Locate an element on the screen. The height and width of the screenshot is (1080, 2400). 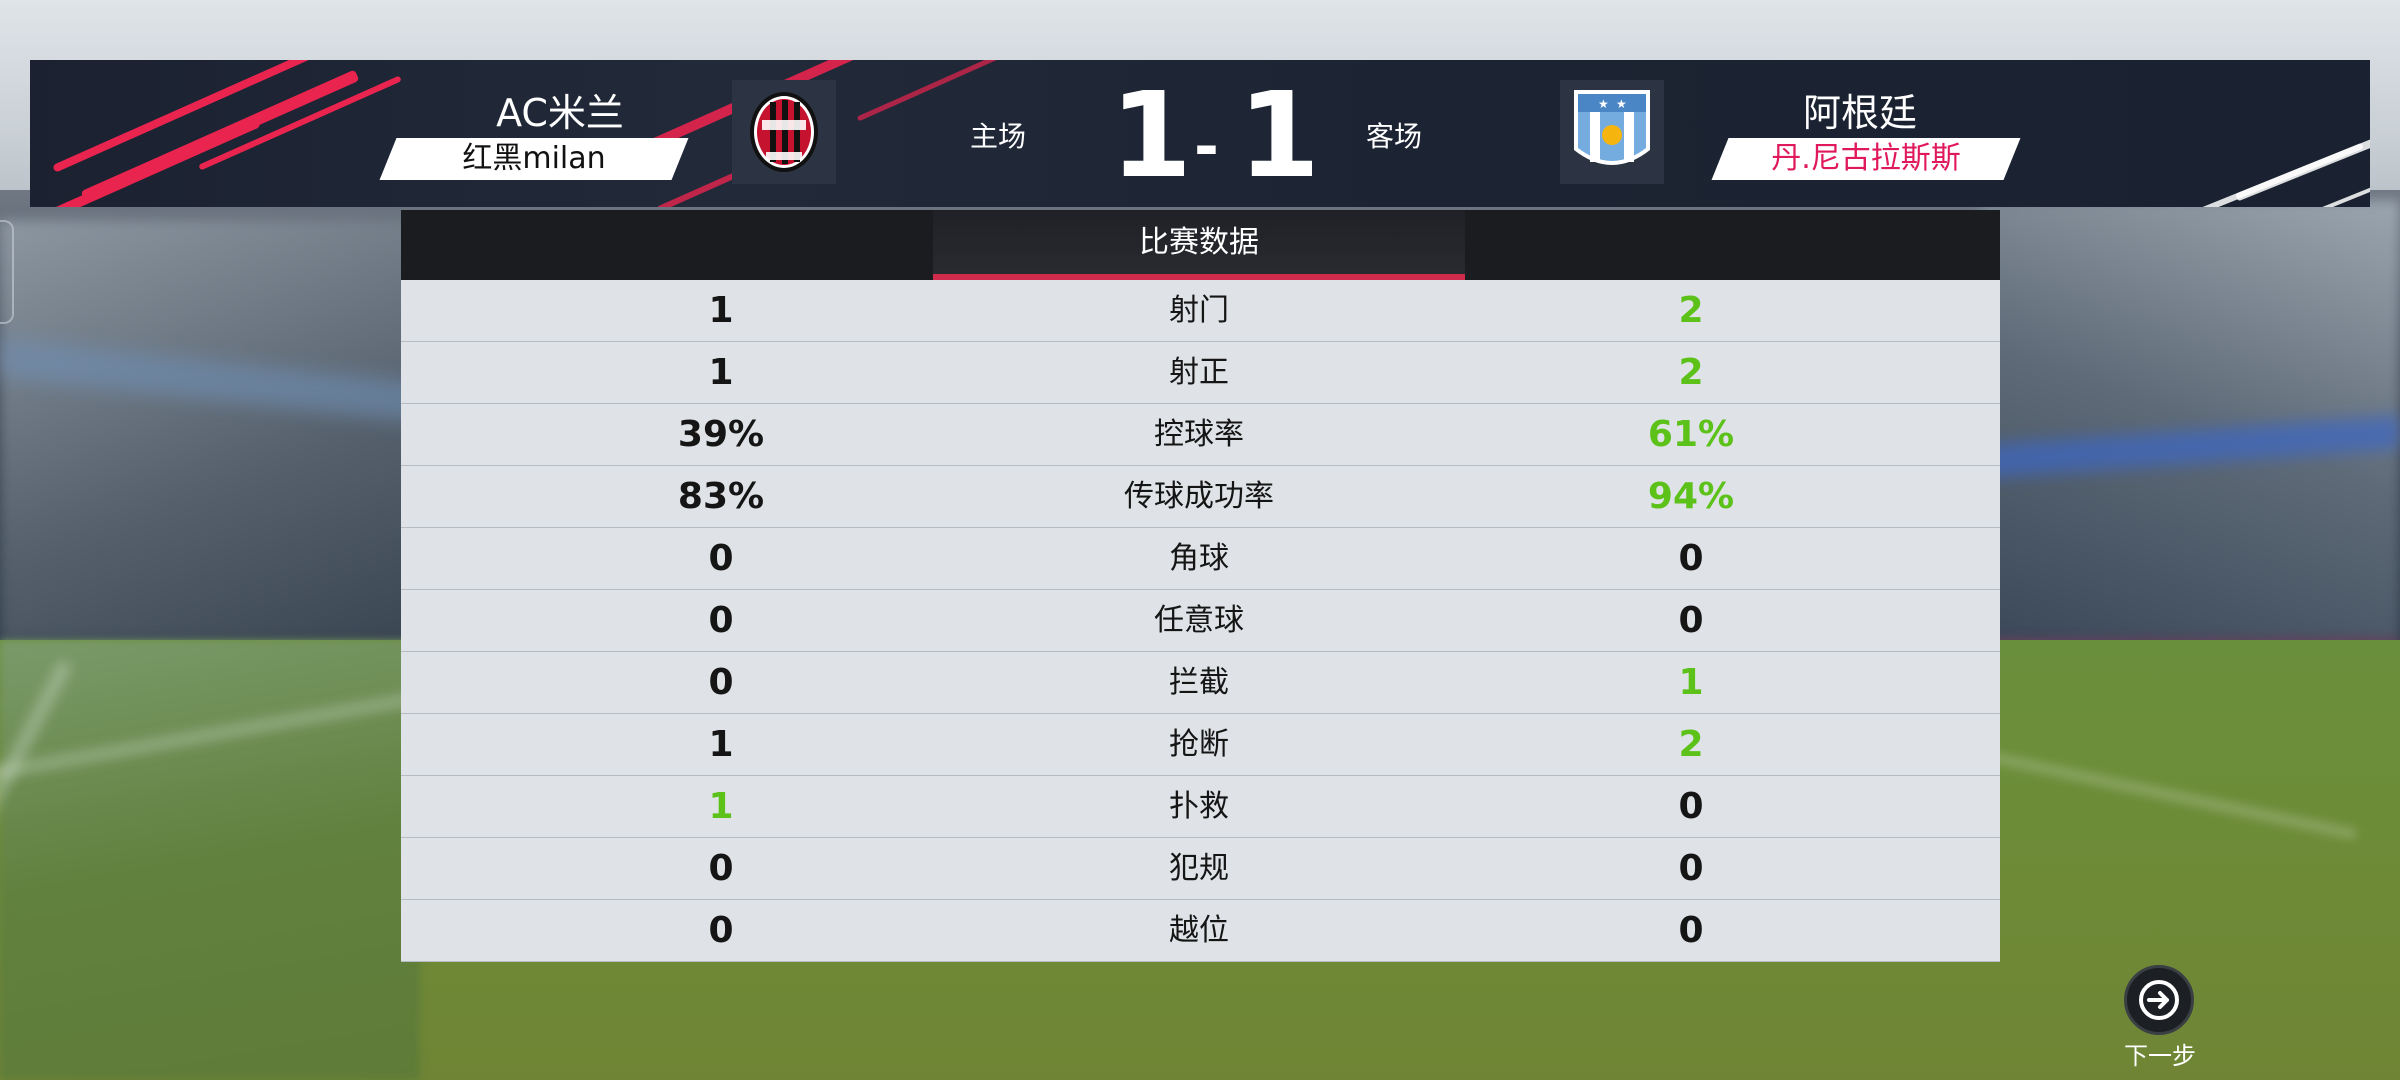
stat-label: 射正 is located at coordinates (1199, 372).